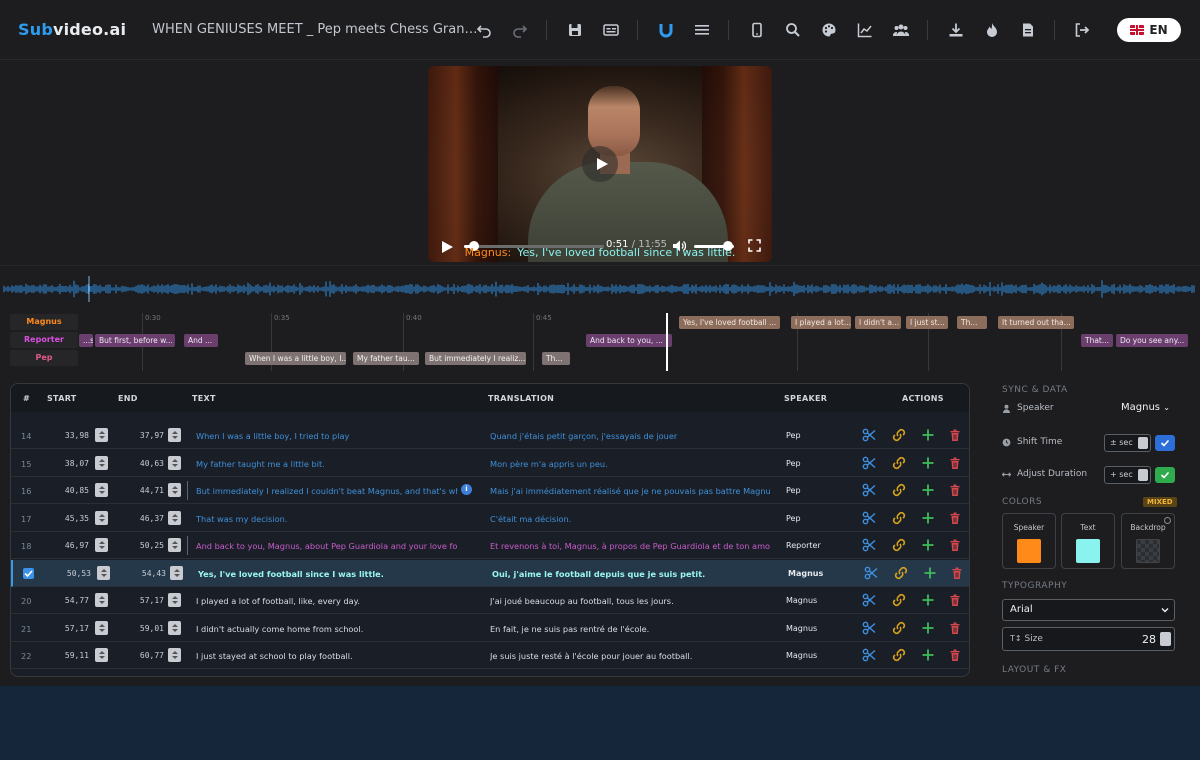 This screenshot has width=1200, height=760. I want to click on logout-icon, so click(1082, 30).